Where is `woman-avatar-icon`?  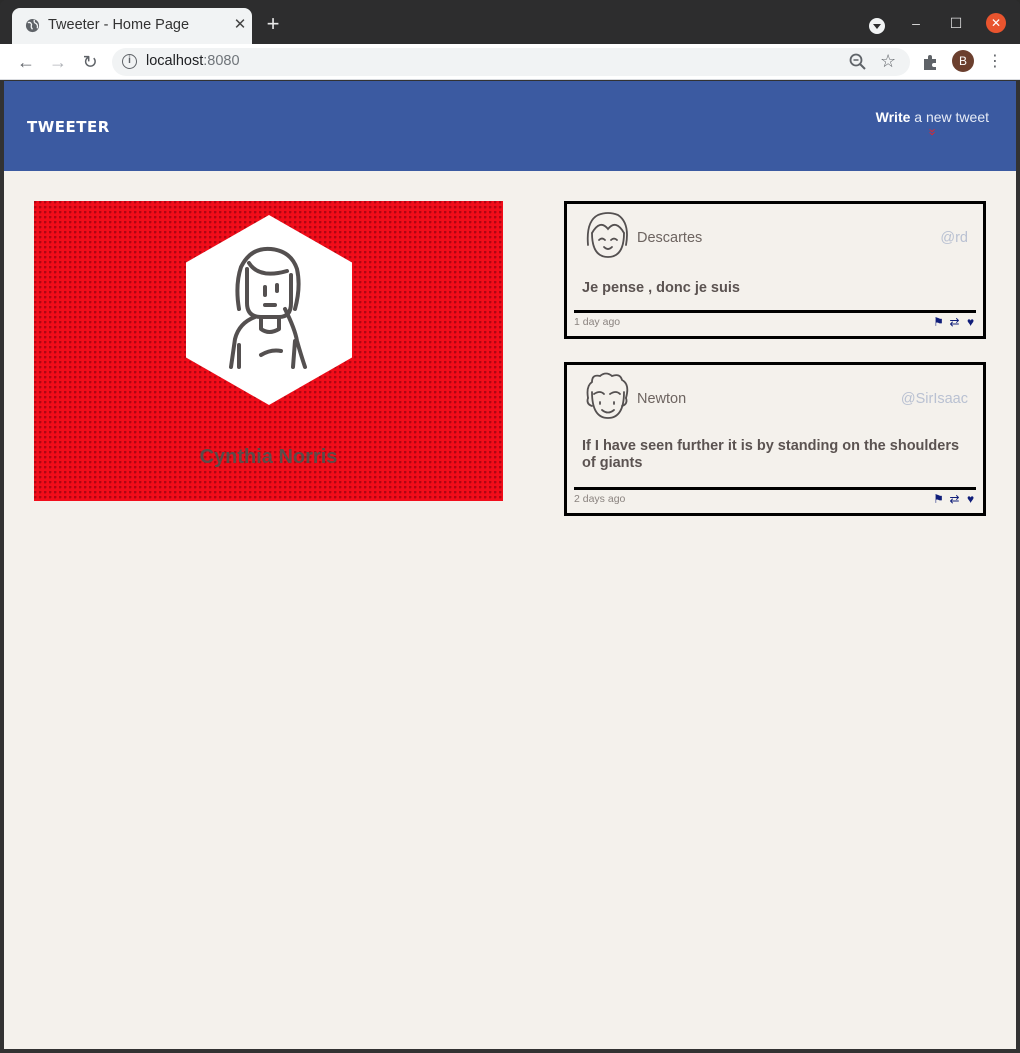 woman-avatar-icon is located at coordinates (268, 307).